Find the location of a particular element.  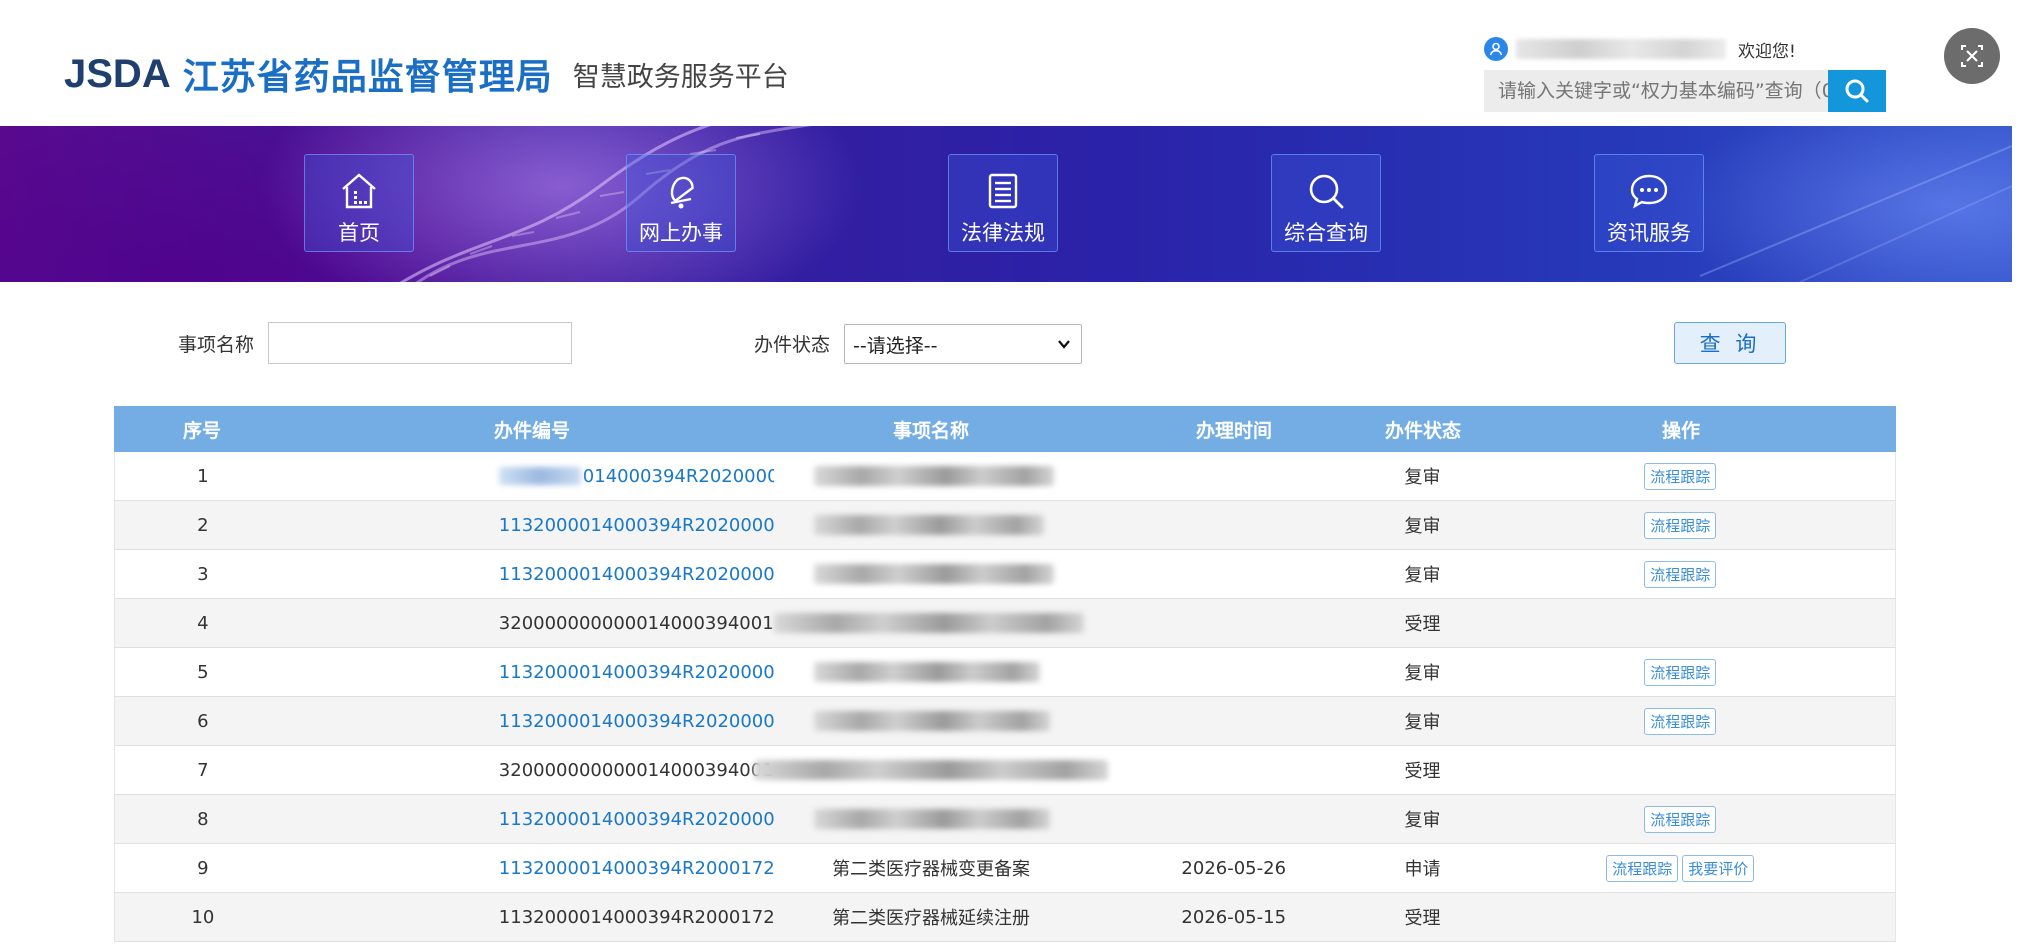

case-number-link: 014000394R2020000000000 is located at coordinates (678, 476).